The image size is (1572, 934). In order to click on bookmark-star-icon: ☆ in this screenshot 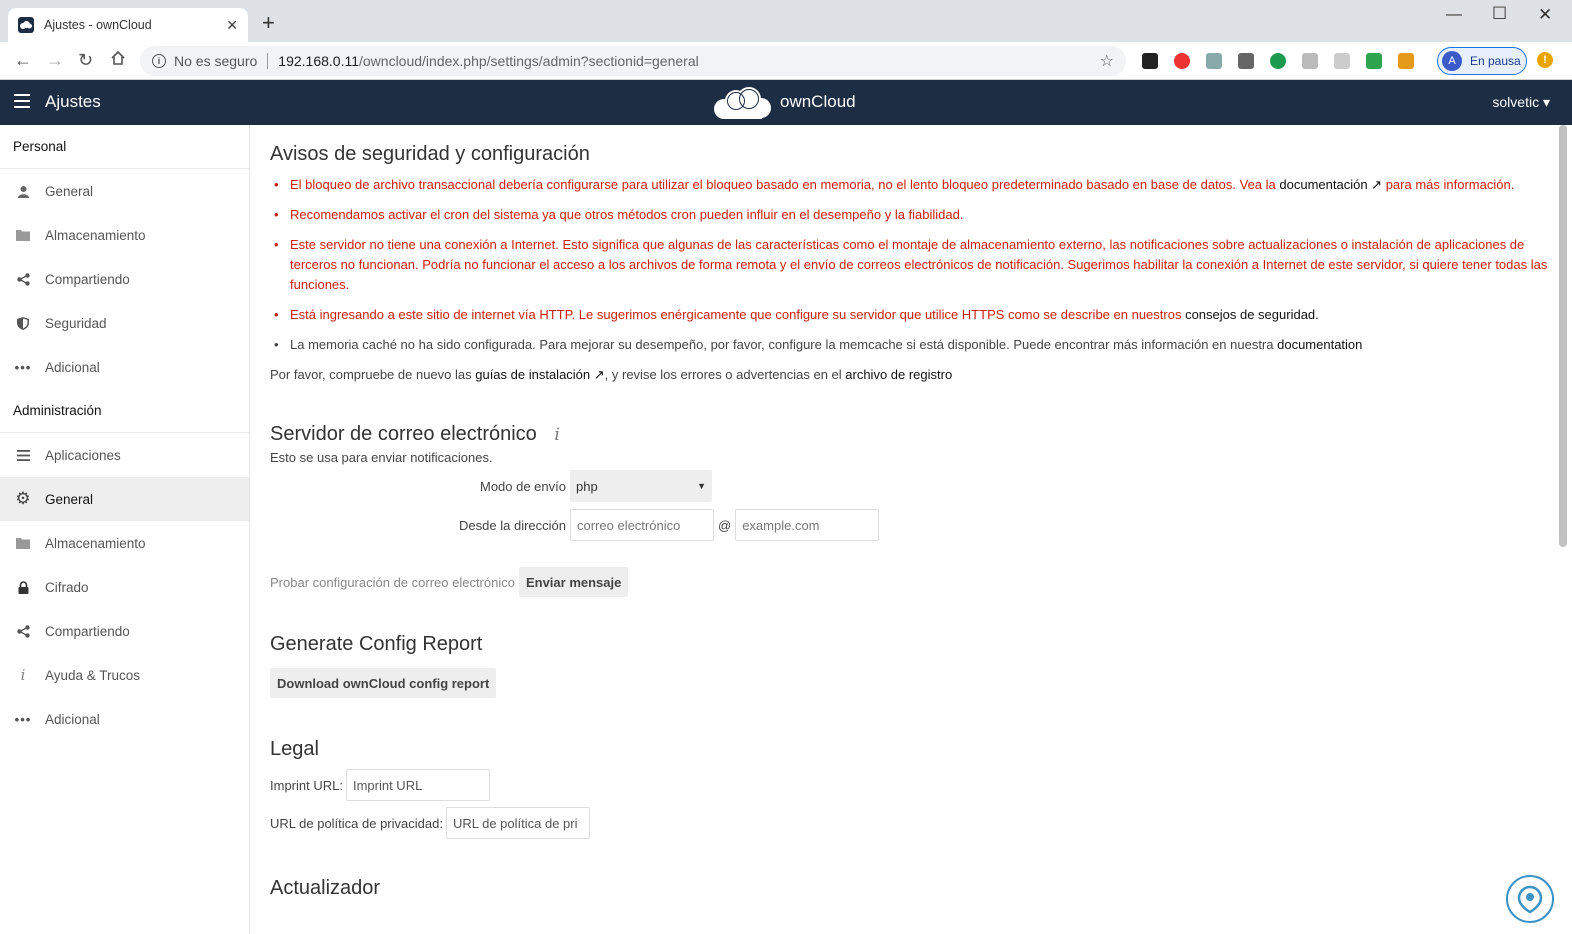, I will do `click(1107, 61)`.